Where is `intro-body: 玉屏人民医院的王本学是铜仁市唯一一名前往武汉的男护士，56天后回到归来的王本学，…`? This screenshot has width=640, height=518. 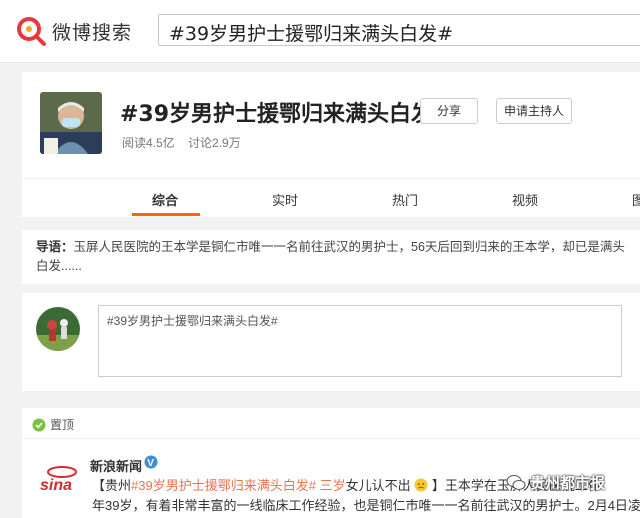 intro-body: 玉屏人民医院的王本学是铜仁市唯一一名前往武汉的男护士，56天后回到归来的王本学，… is located at coordinates (330, 256).